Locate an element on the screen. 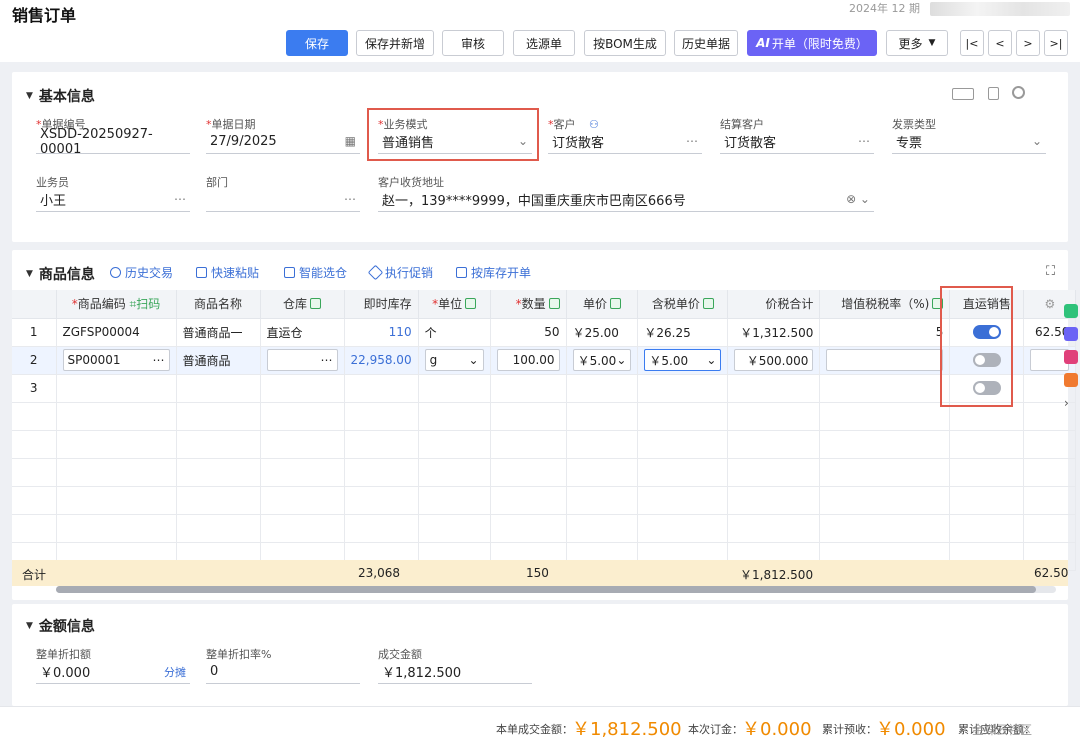  goods-info-header: ▼ 商品信息 is located at coordinates (60, 274).